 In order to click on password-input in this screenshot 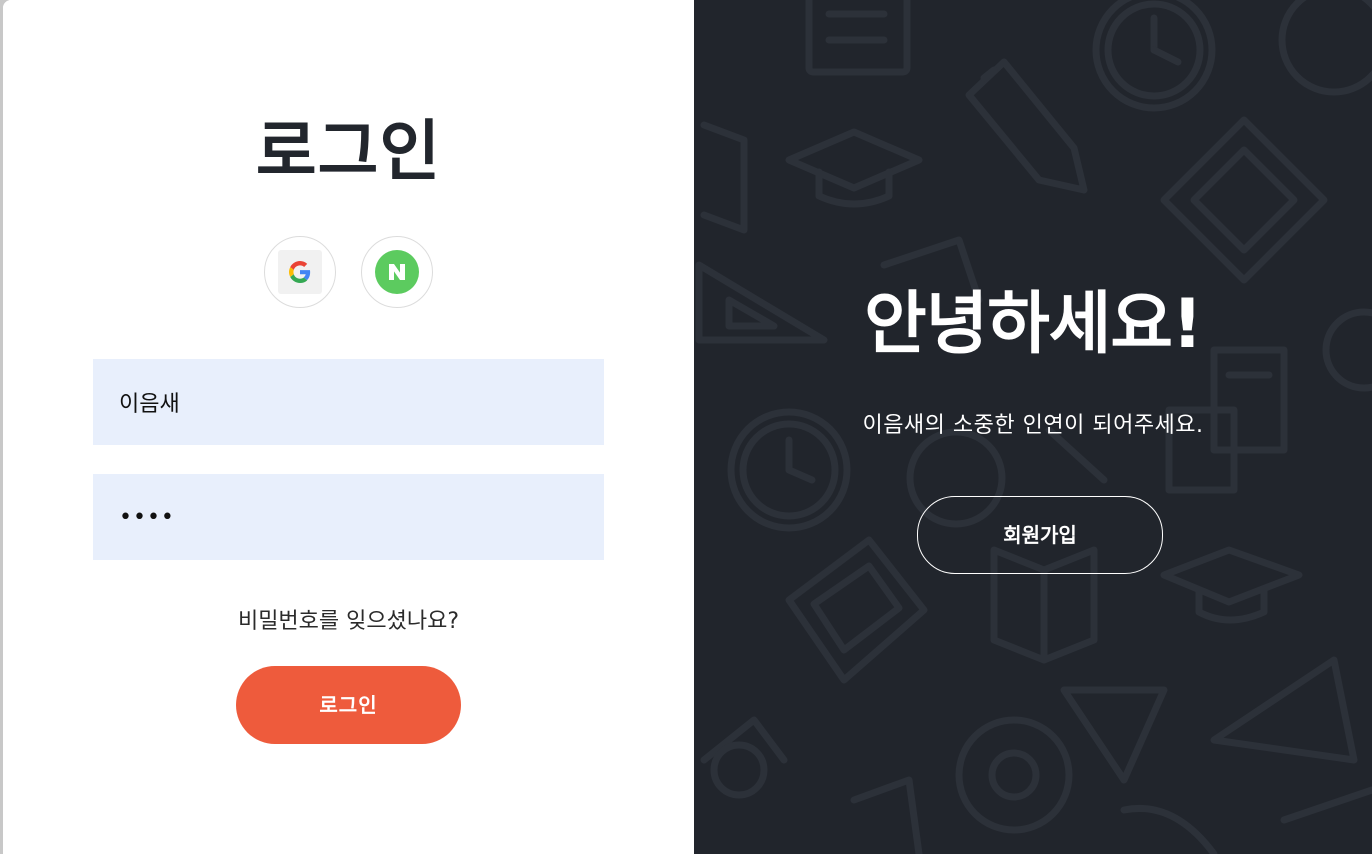, I will do `click(348, 517)`.